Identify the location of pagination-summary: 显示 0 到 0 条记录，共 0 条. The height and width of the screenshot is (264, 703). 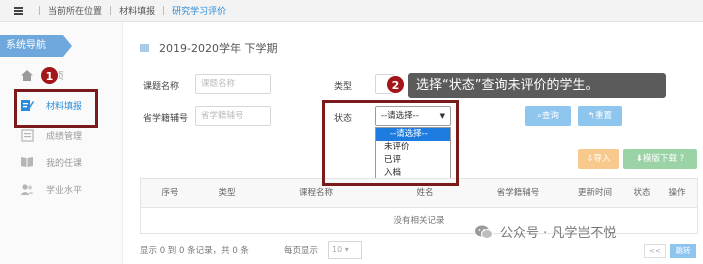
(194, 251).